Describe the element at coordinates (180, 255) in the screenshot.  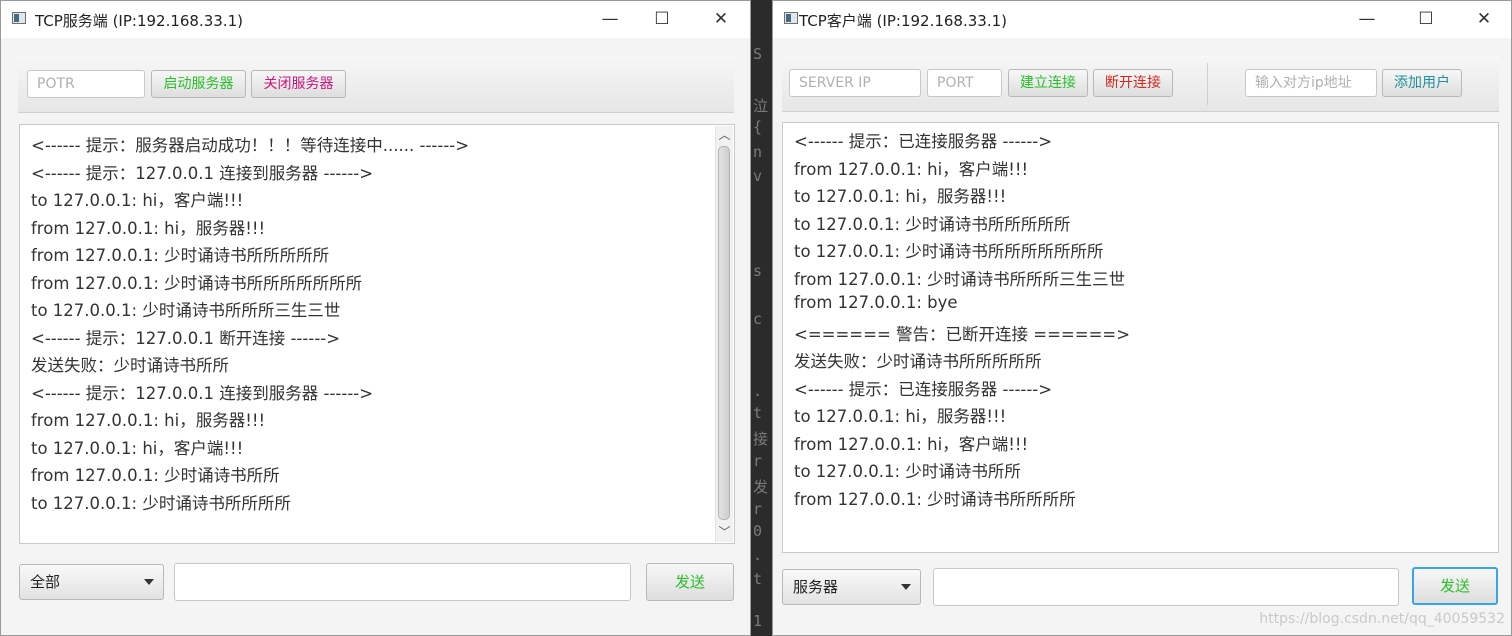
I see `log-line: from 127.0.0.1: 少时诵诗书所所所所所` at that location.